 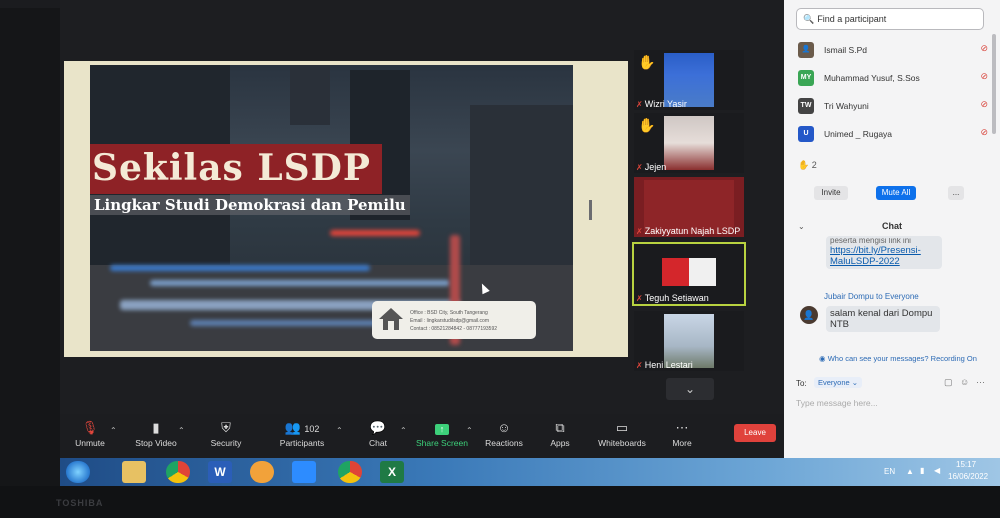 What do you see at coordinates (302, 434) in the screenshot?
I see `participants-button: 👥 102 Participants` at bounding box center [302, 434].